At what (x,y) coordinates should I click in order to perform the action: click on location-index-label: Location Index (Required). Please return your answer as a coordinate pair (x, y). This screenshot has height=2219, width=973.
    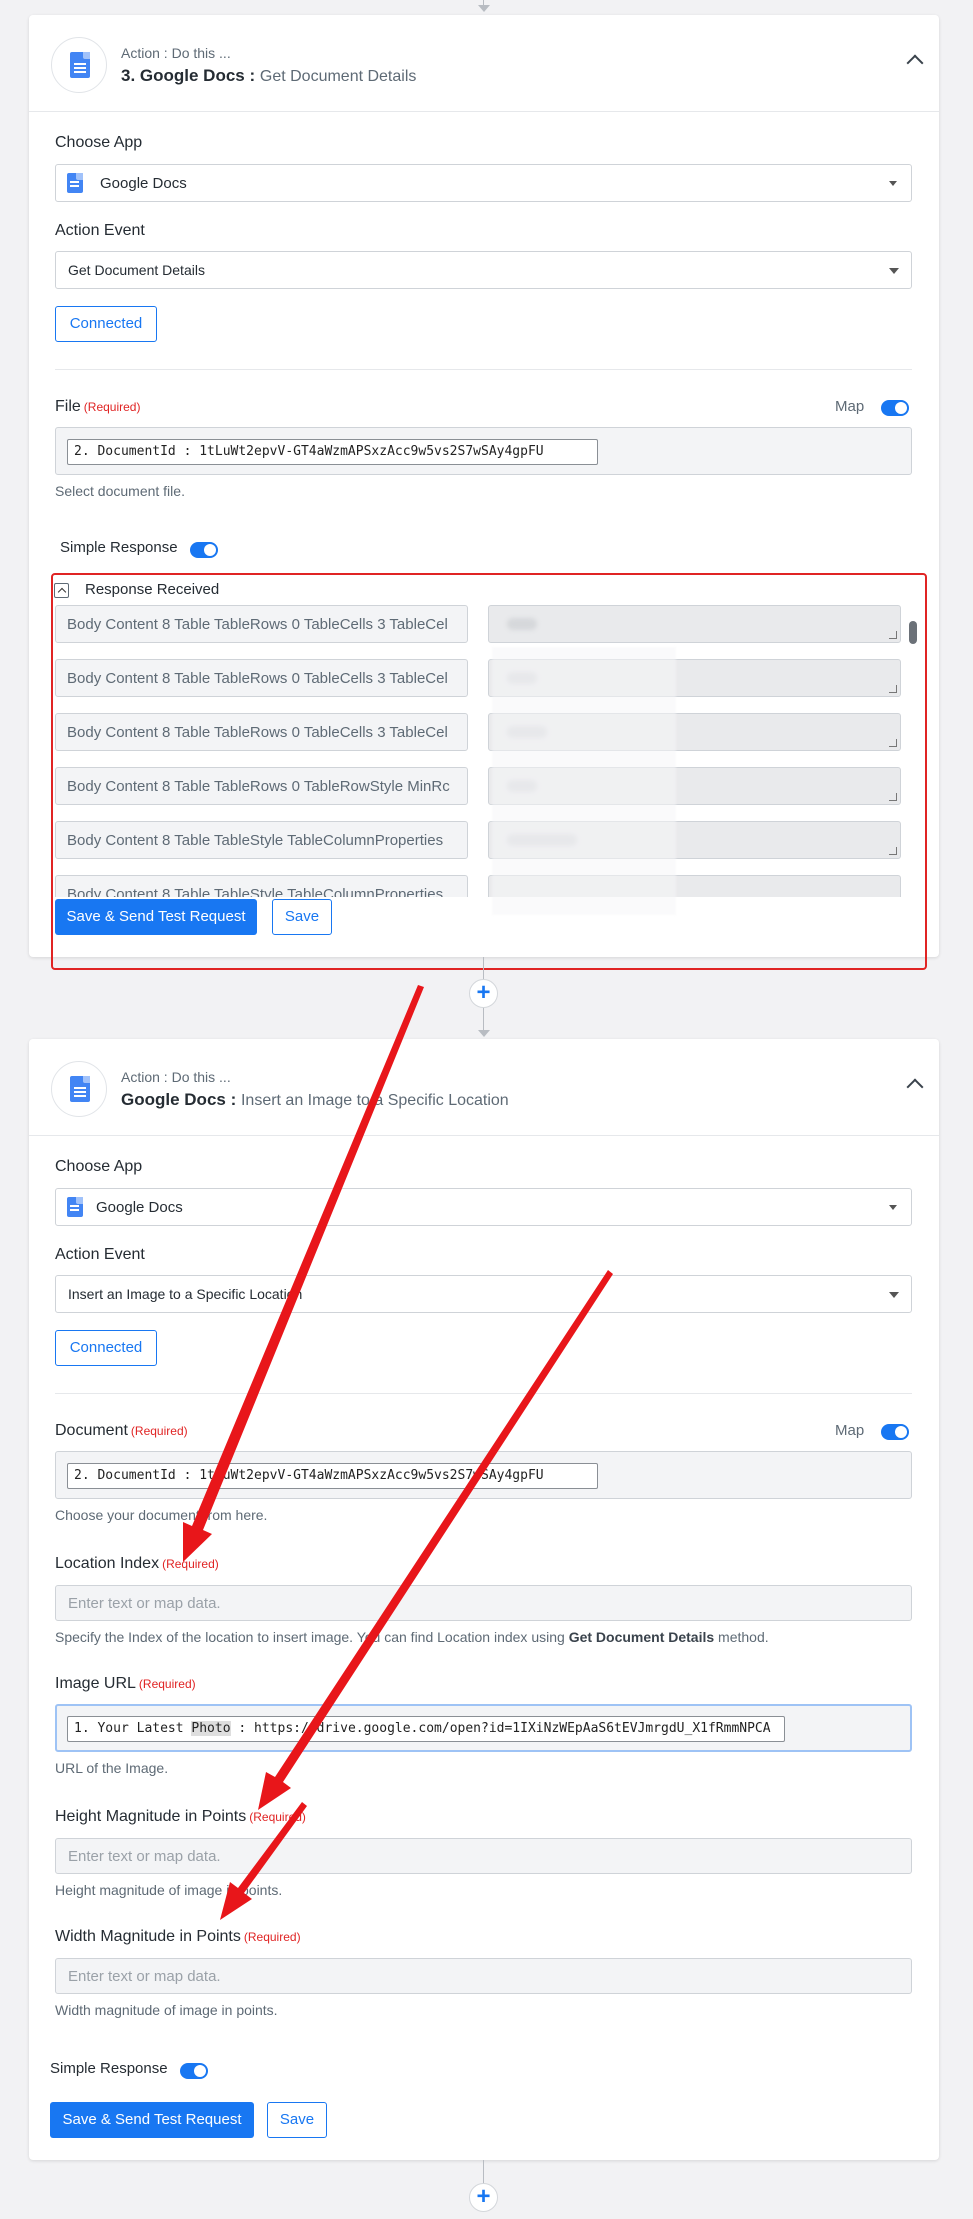
    Looking at the image, I should click on (137, 1564).